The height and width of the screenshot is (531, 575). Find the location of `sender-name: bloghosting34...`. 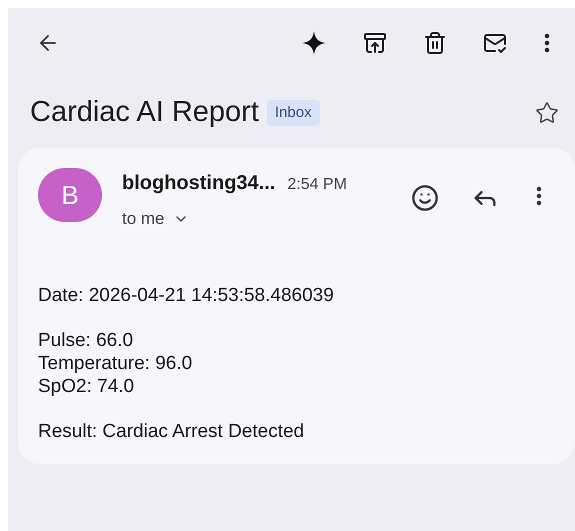

sender-name: bloghosting34... is located at coordinates (199, 183).